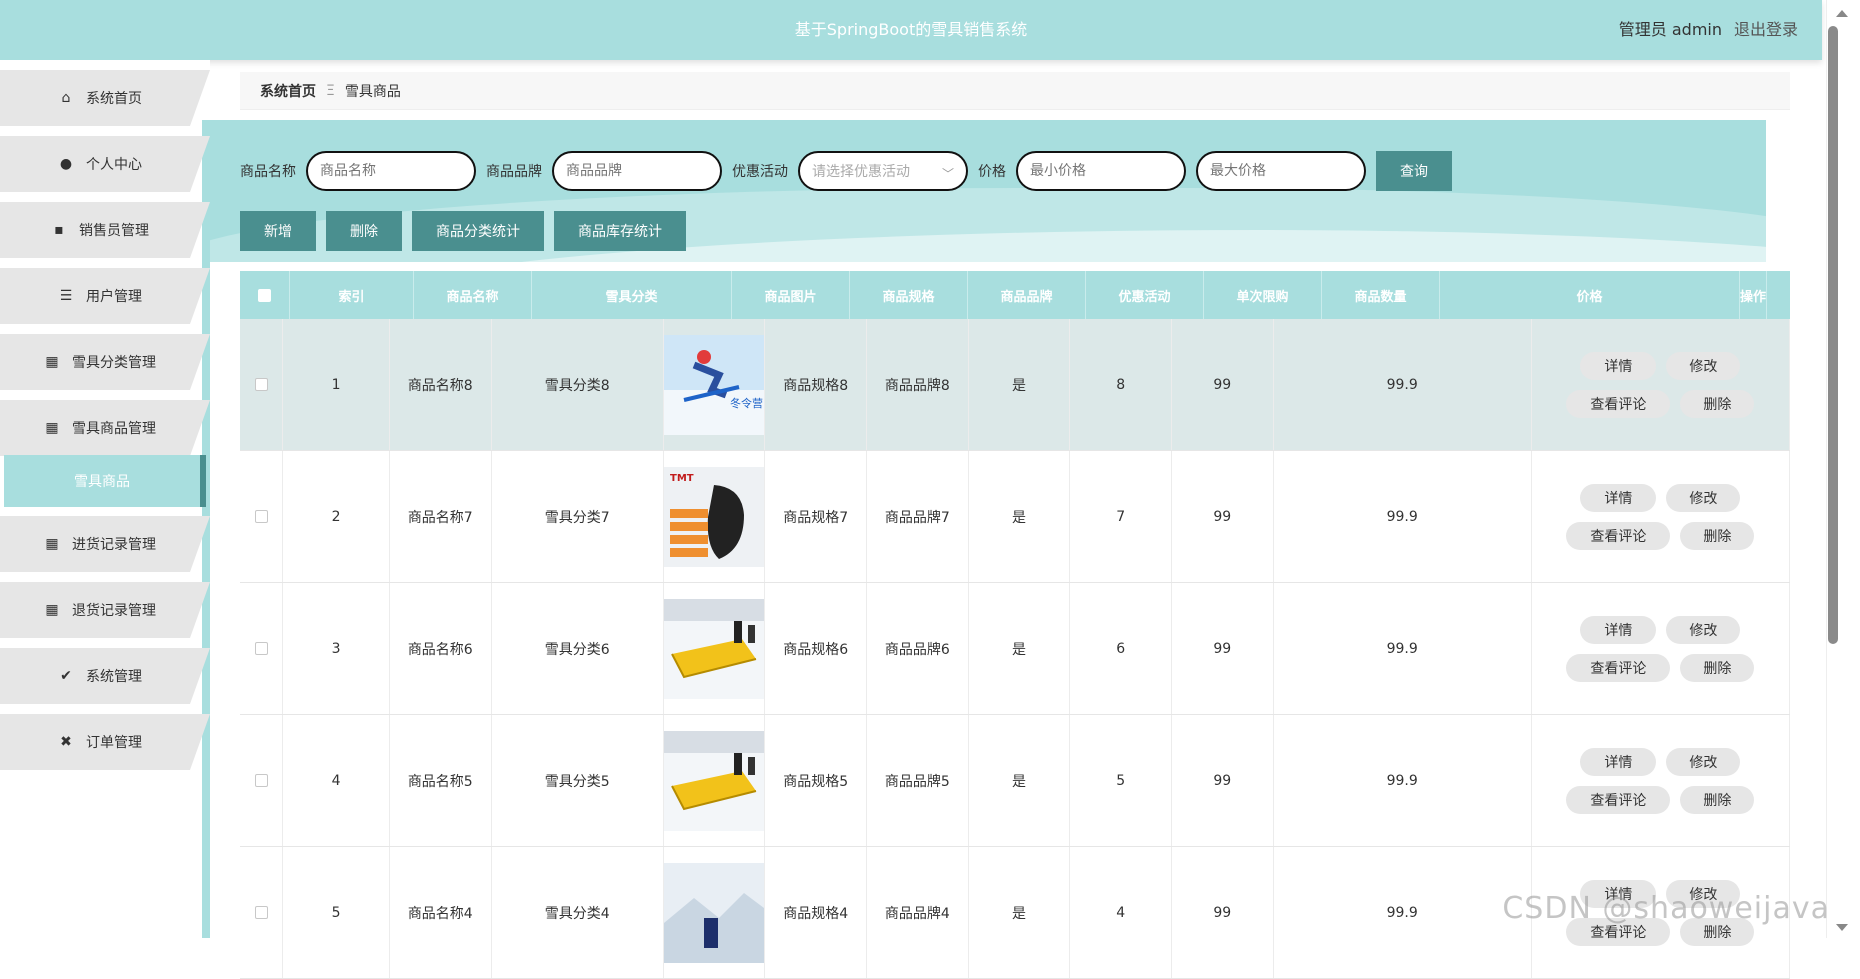  Describe the element at coordinates (105, 98) in the screenshot. I see `sidebar-item-1: ⌂系统首页` at that location.